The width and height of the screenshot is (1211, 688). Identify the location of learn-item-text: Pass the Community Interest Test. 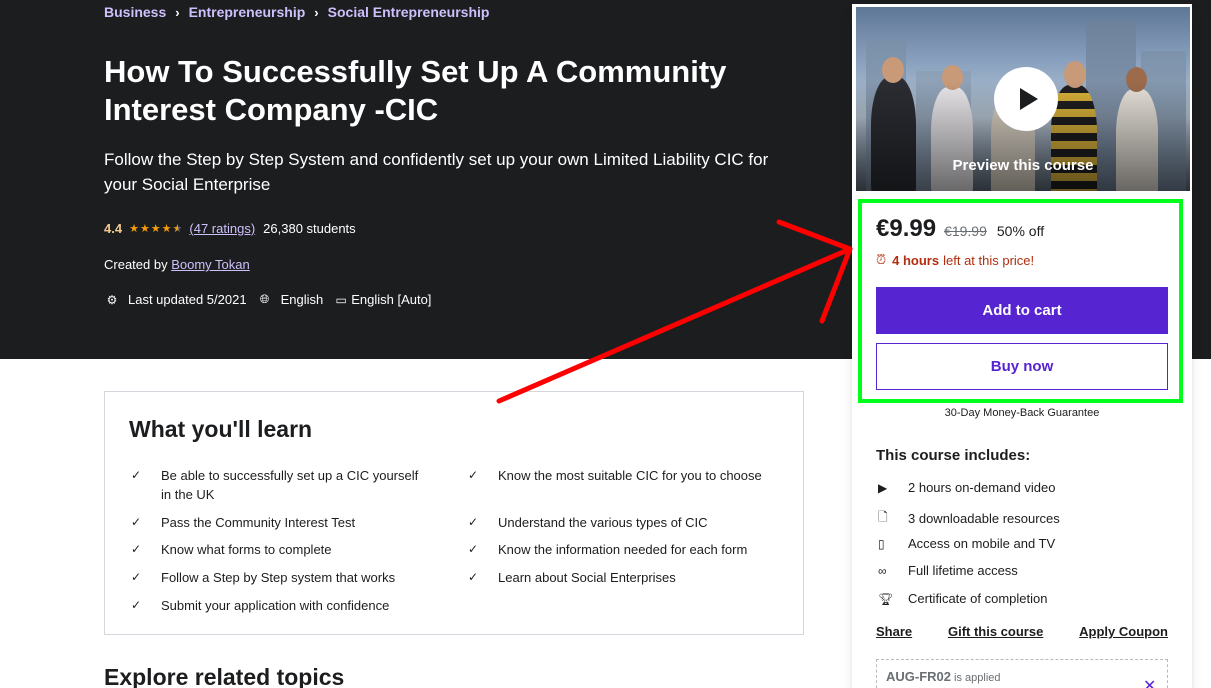
(258, 522).